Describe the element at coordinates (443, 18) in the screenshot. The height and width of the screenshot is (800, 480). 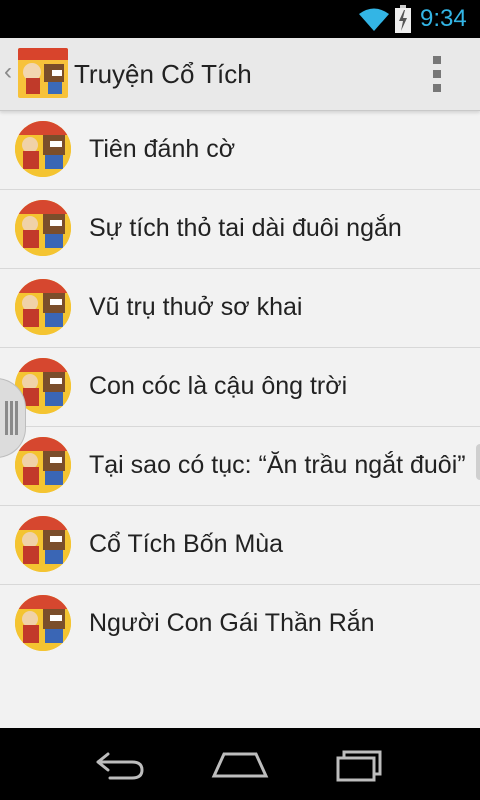
I see `status-time: 9:34` at that location.